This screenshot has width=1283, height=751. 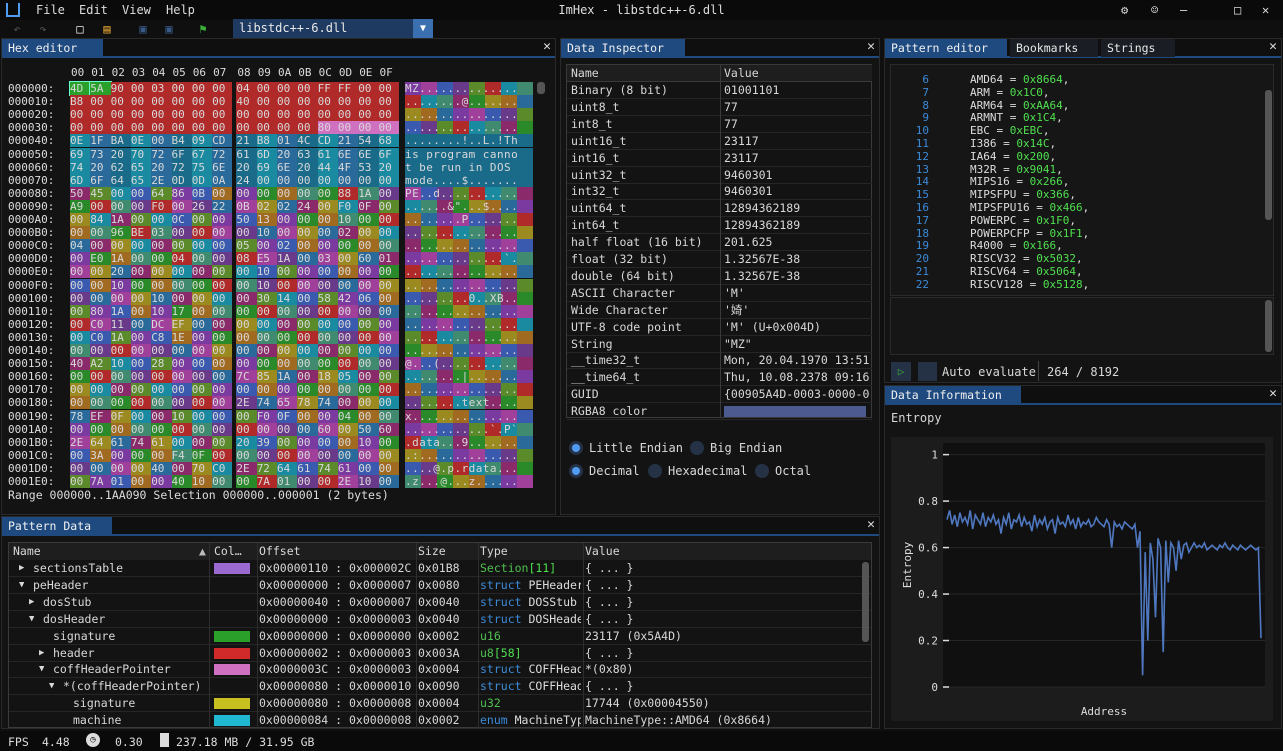 What do you see at coordinates (182, 154) in the screenshot?
I see `hex-byte: 6F` at bounding box center [182, 154].